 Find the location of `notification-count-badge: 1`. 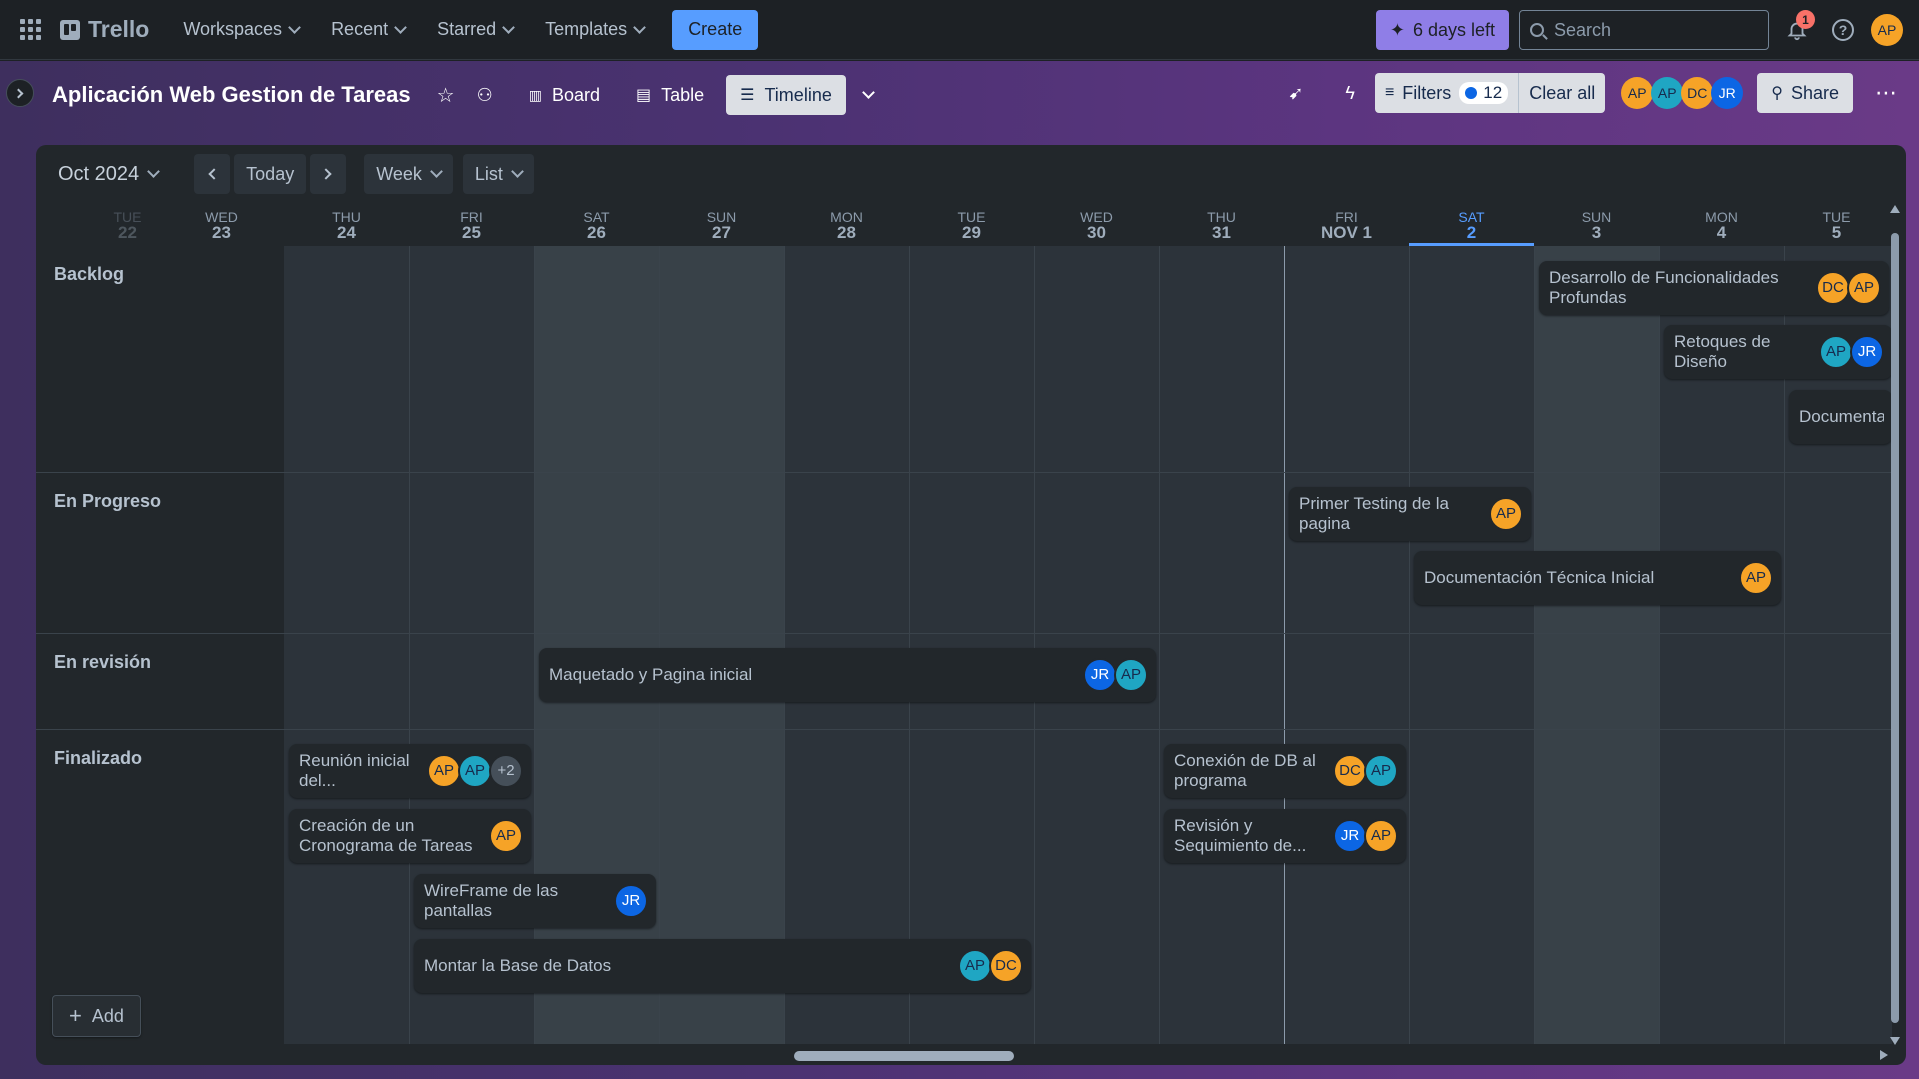

notification-count-badge: 1 is located at coordinates (1805, 19).